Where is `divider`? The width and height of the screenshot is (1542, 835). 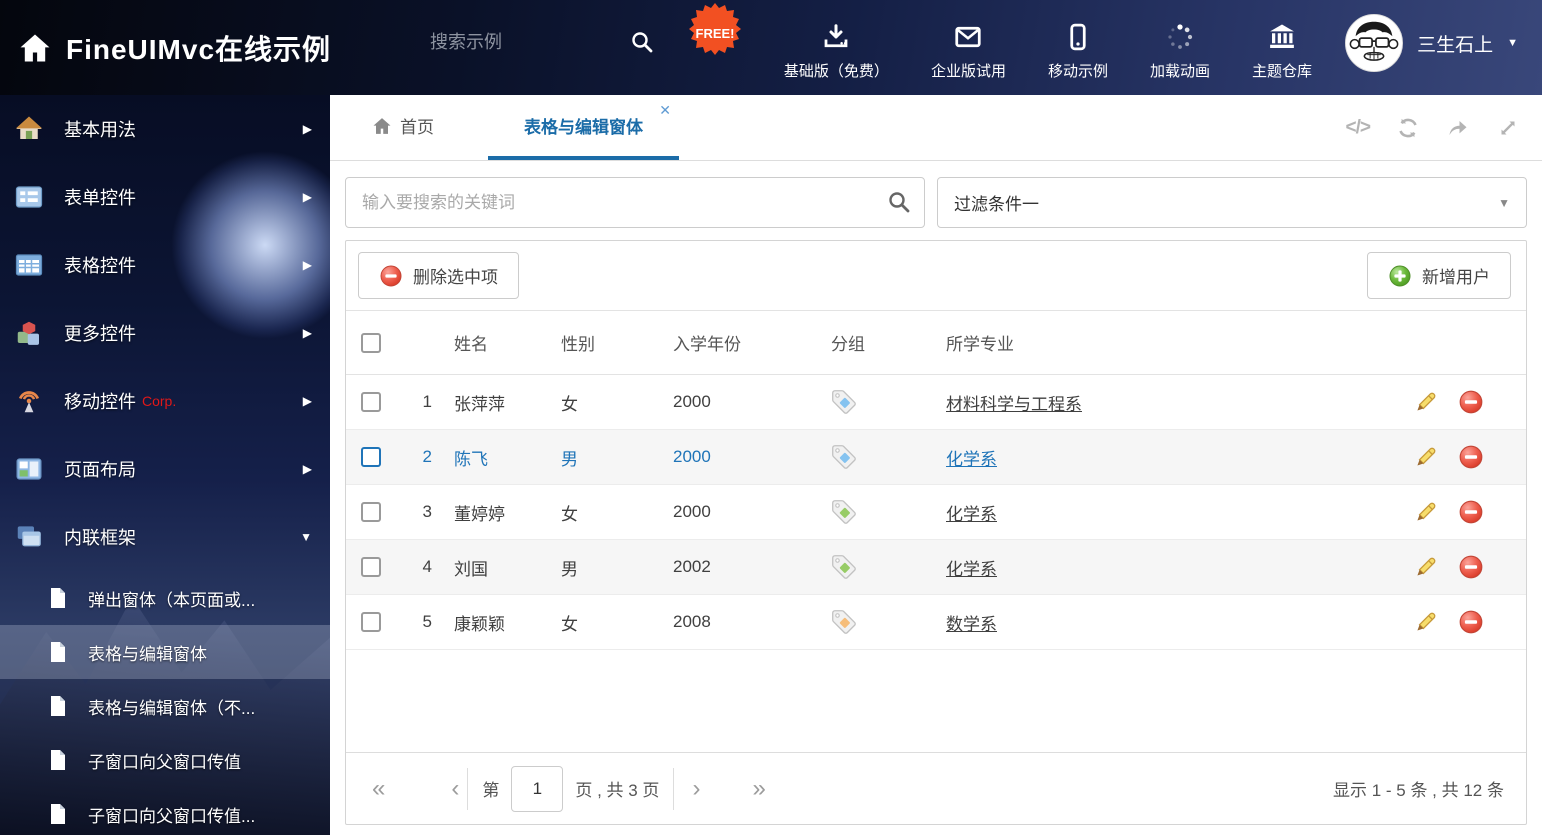 divider is located at coordinates (674, 788).